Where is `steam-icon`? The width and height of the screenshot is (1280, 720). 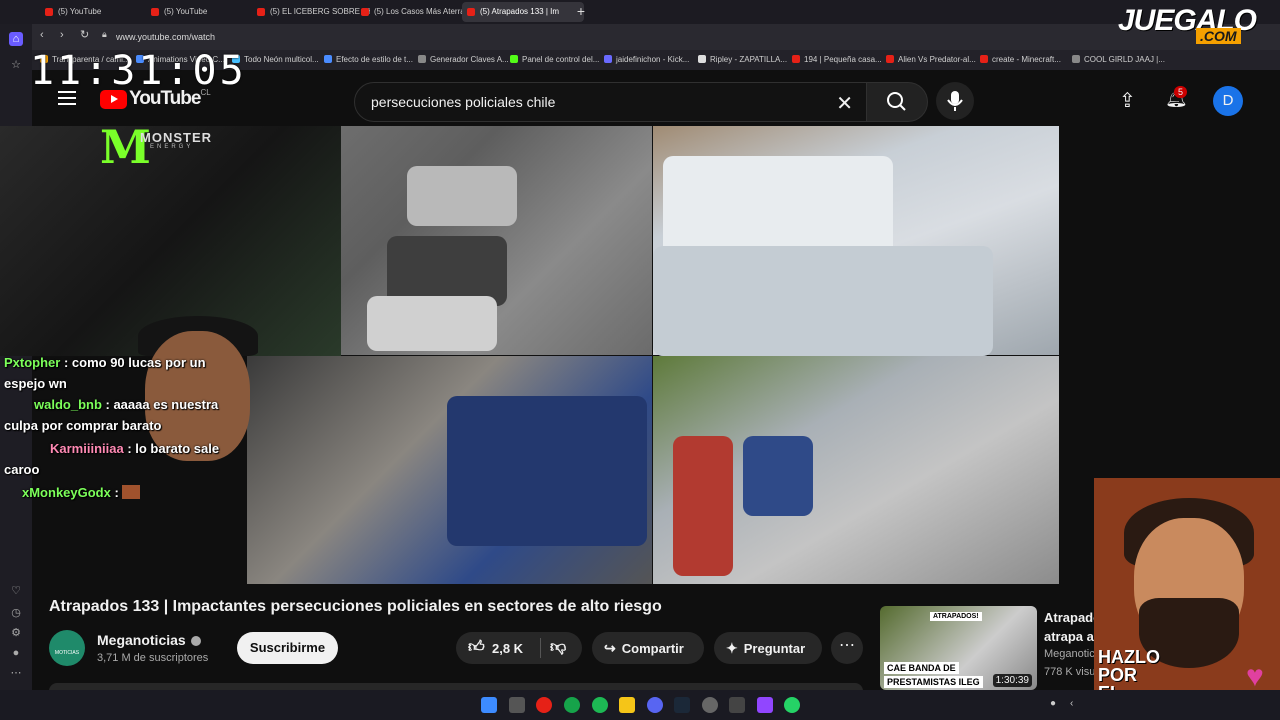
steam-icon is located at coordinates (682, 705).